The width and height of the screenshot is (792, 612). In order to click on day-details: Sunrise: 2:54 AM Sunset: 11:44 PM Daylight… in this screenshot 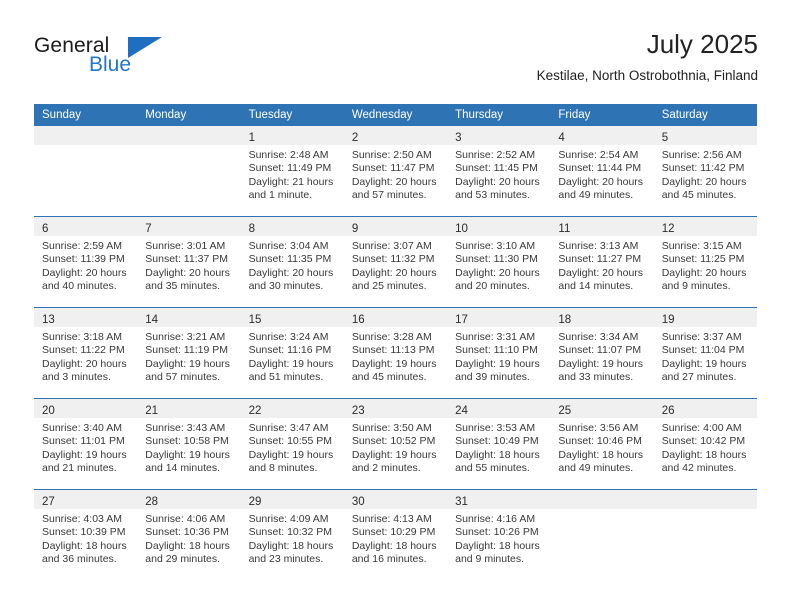, I will do `click(601, 174)`.